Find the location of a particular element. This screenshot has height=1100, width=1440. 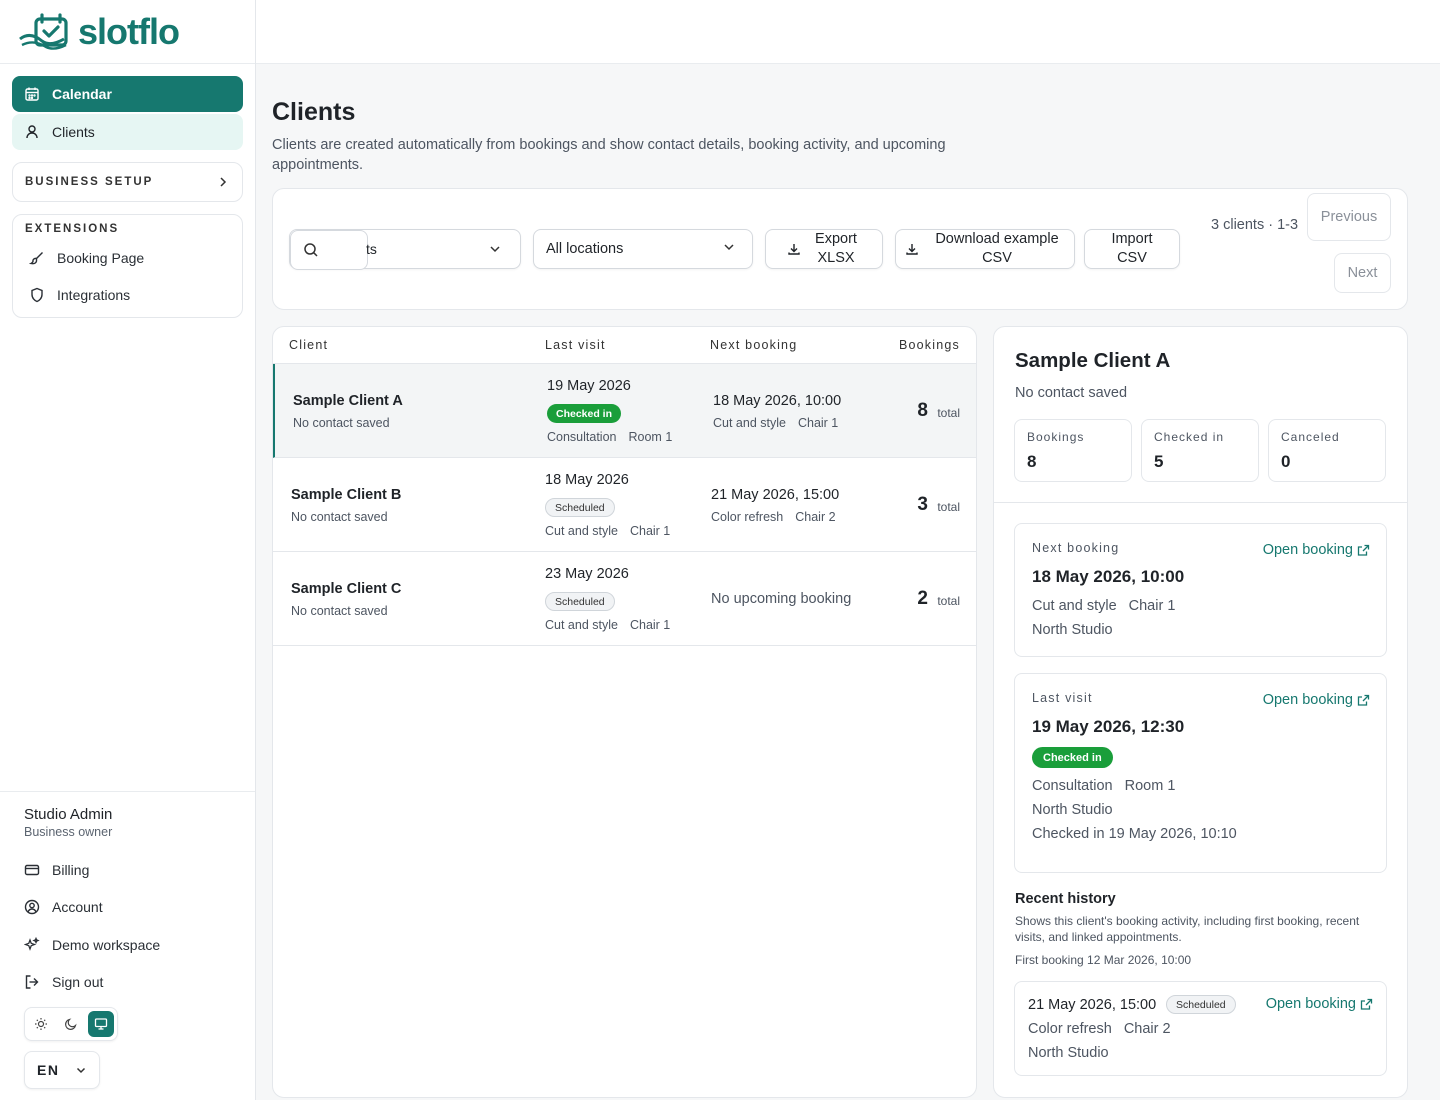

extensions-section: EXTENSIONS Booking Page Integrations is located at coordinates (127, 266).